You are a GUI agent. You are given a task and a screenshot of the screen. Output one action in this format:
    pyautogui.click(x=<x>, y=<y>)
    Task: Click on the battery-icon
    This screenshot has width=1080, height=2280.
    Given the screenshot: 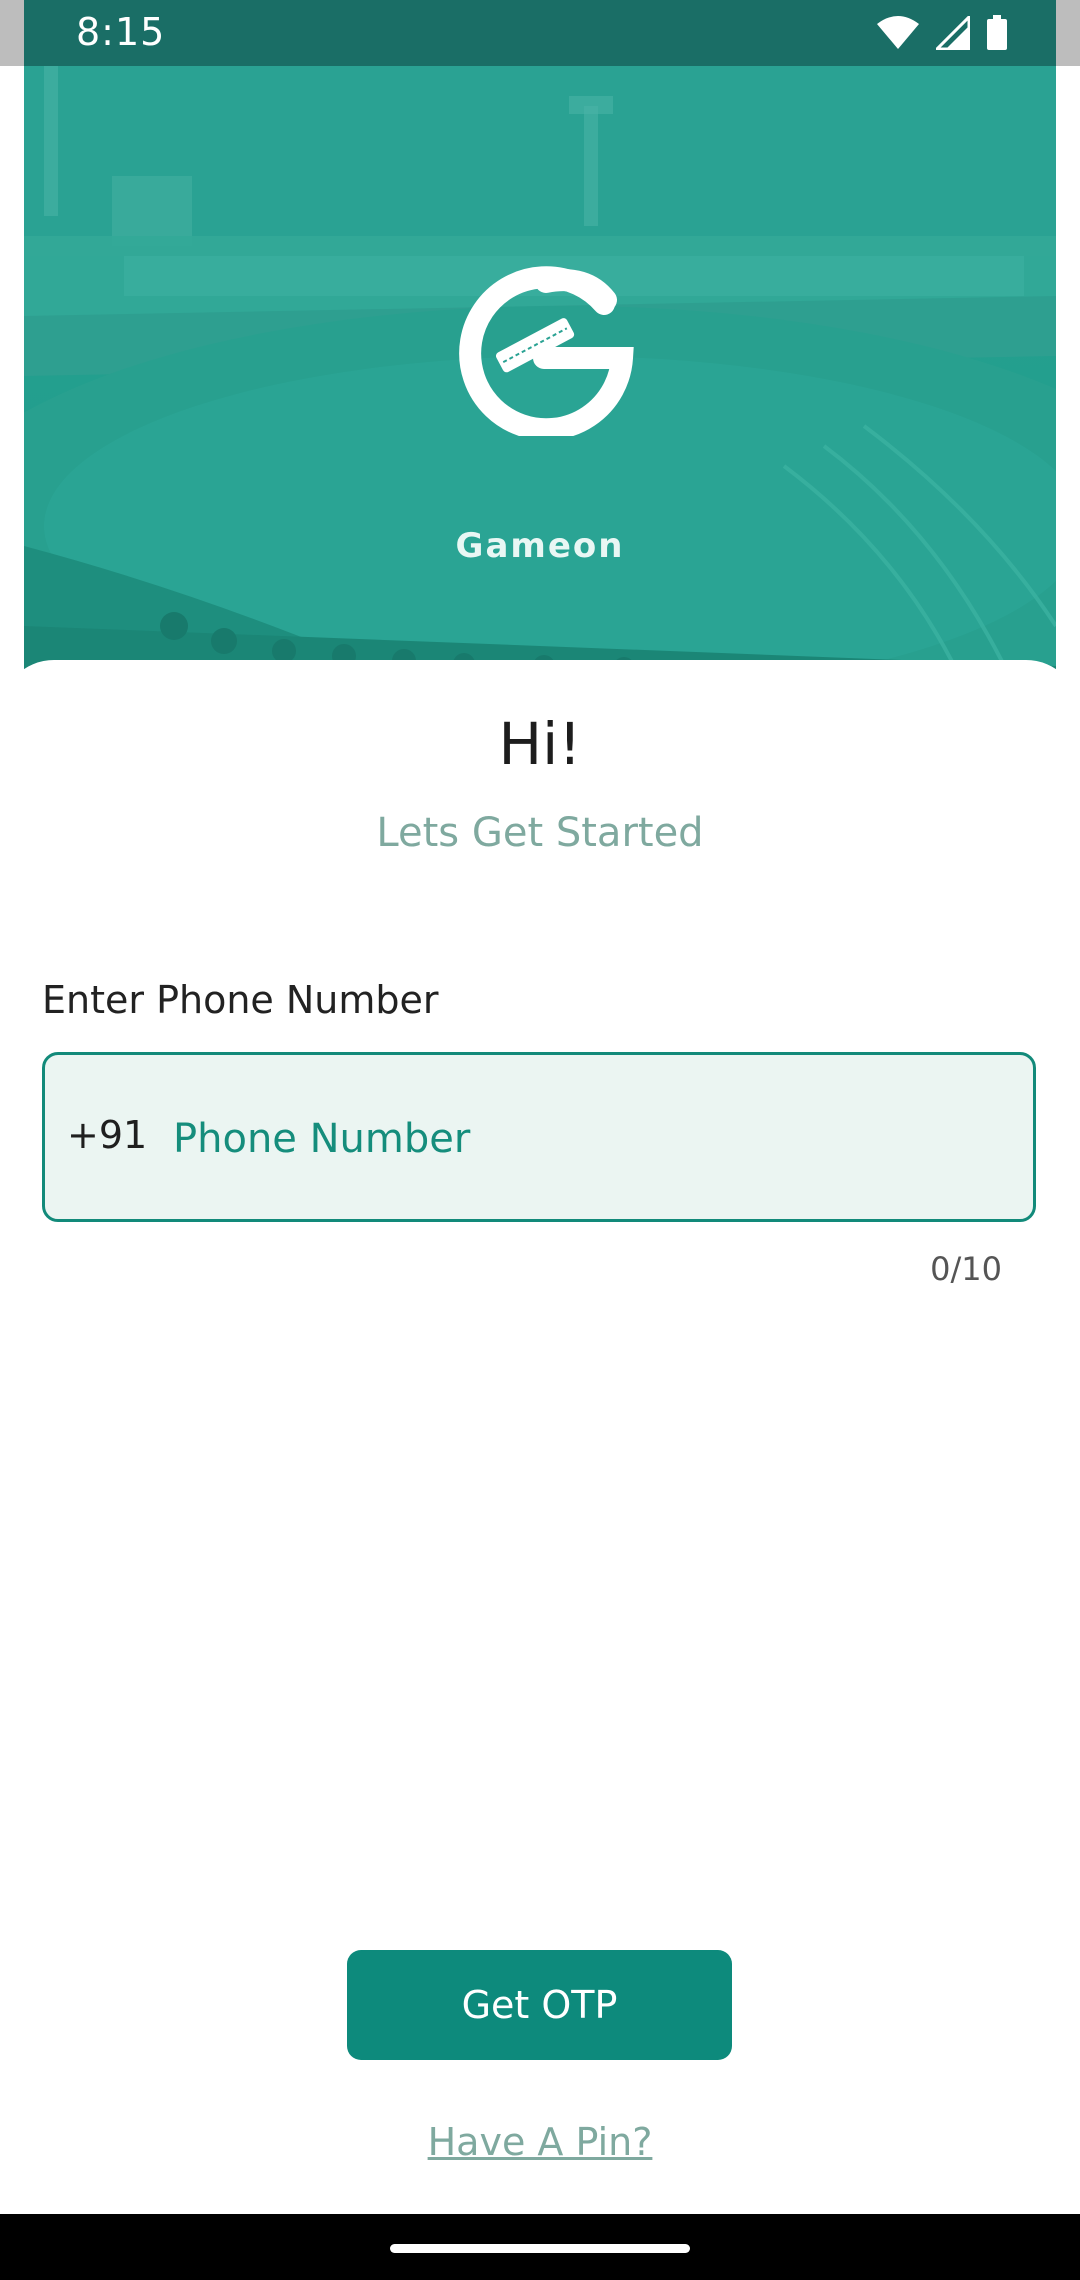 What is the action you would take?
    pyautogui.click(x=997, y=33)
    